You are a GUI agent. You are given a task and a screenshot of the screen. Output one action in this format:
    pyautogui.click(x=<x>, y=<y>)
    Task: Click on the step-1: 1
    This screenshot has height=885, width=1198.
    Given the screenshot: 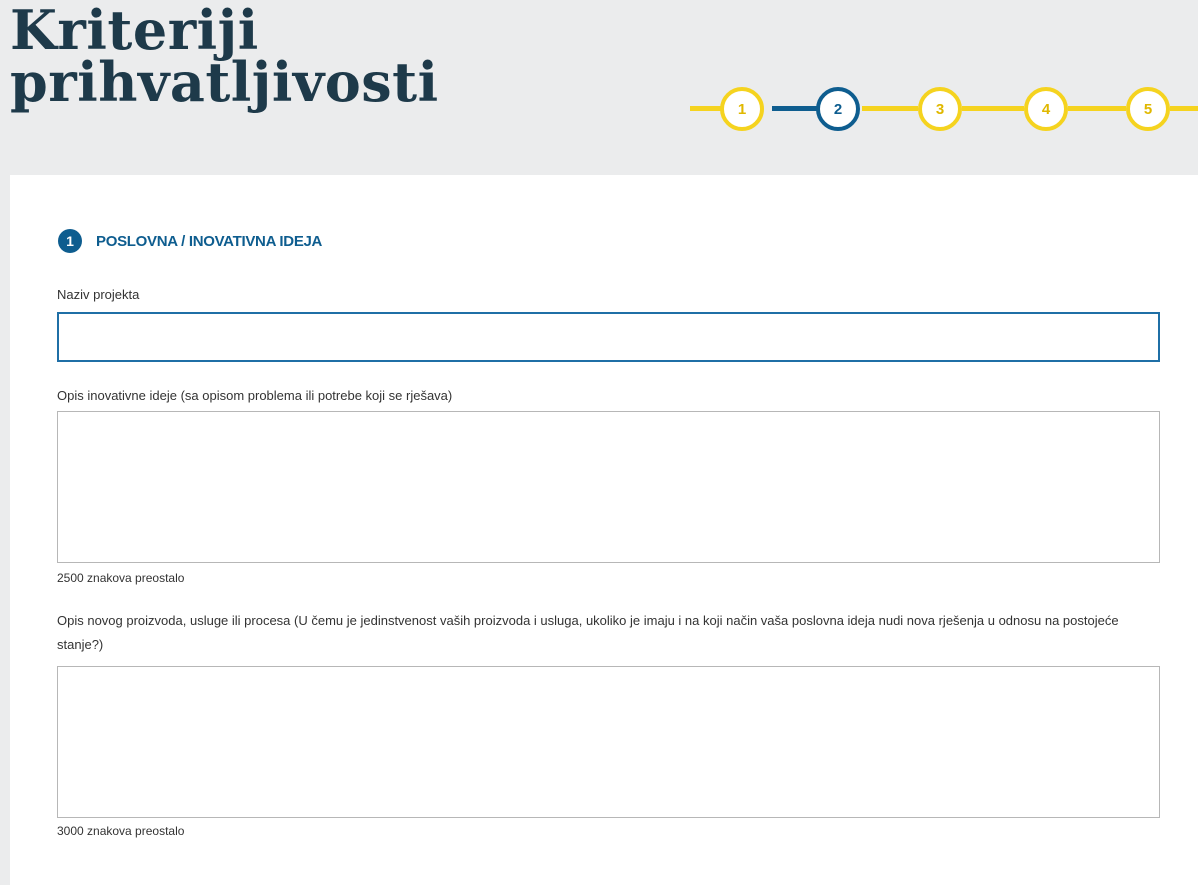 What is the action you would take?
    pyautogui.click(x=742, y=109)
    